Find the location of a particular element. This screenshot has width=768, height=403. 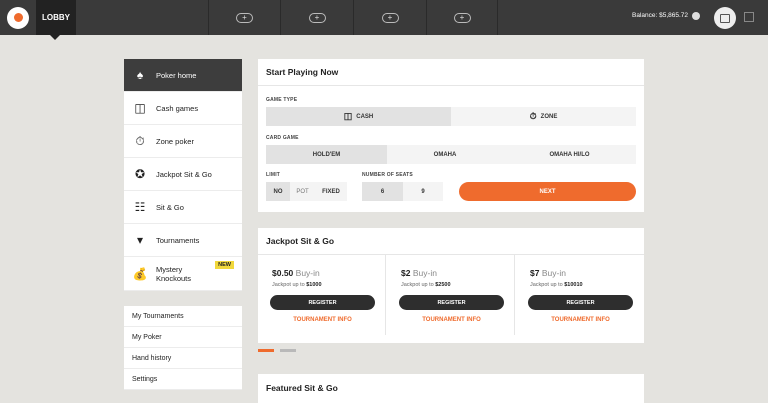

logo-icon is located at coordinates (18, 17).